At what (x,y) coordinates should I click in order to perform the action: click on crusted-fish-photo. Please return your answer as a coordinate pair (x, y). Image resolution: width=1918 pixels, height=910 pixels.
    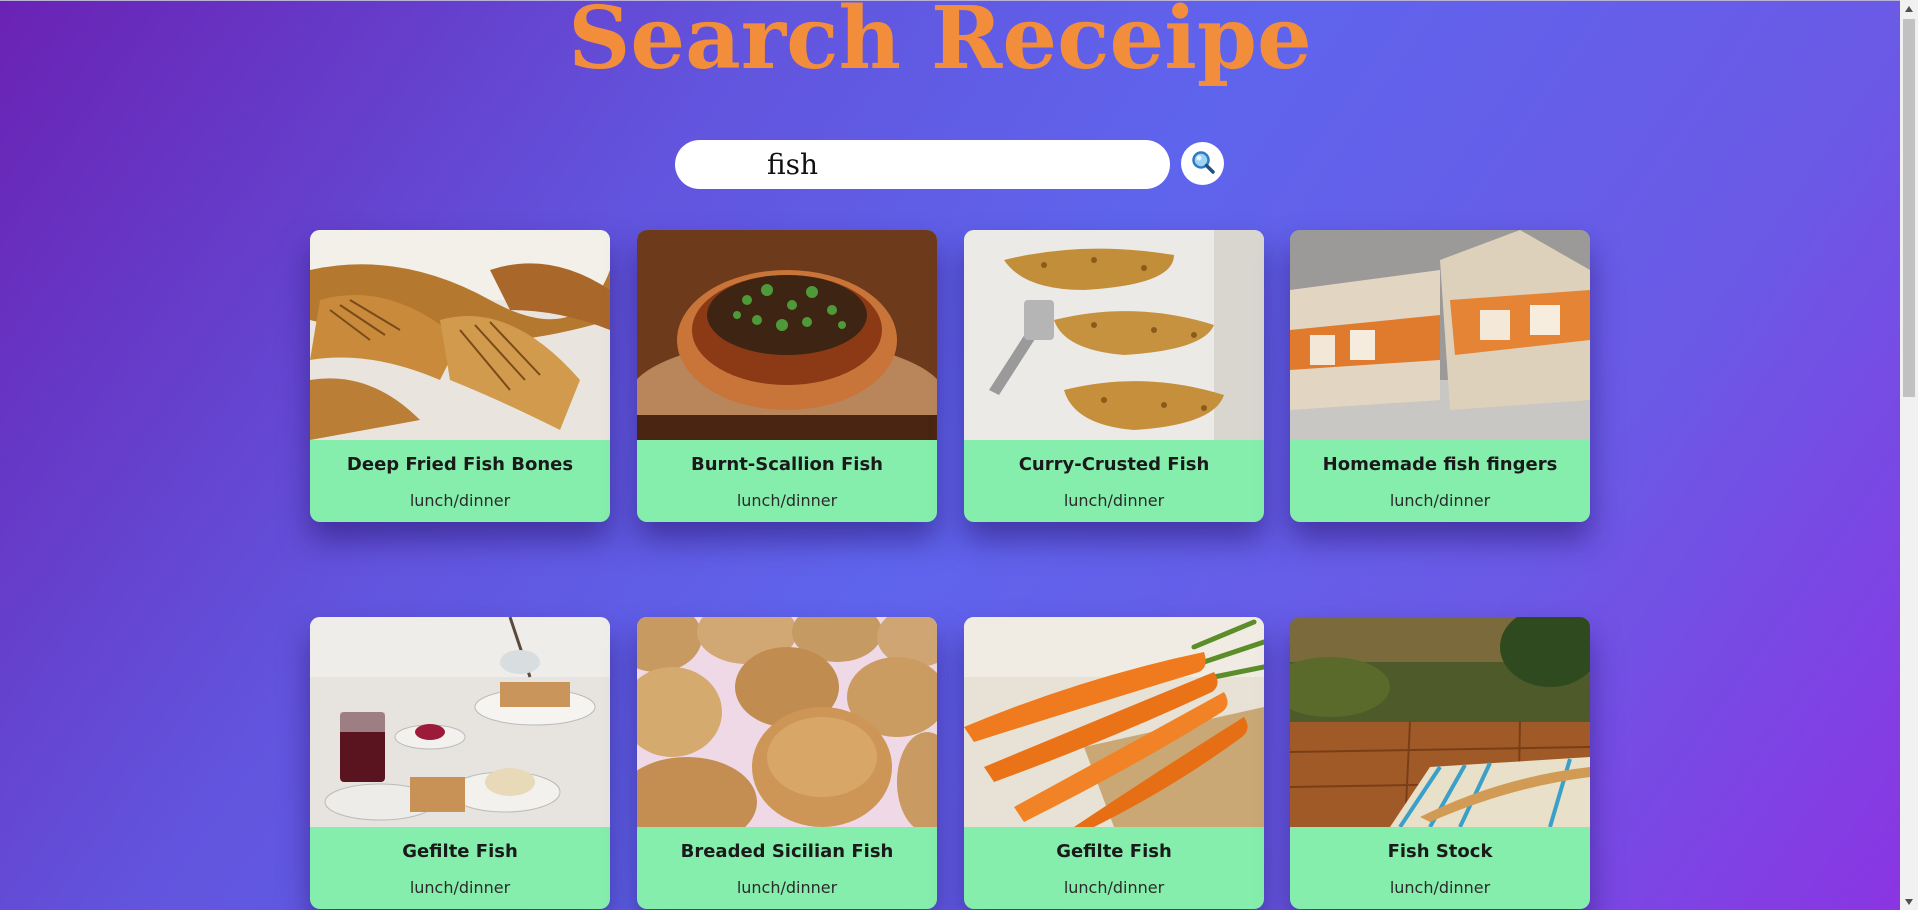
    Looking at the image, I should click on (1114, 335).